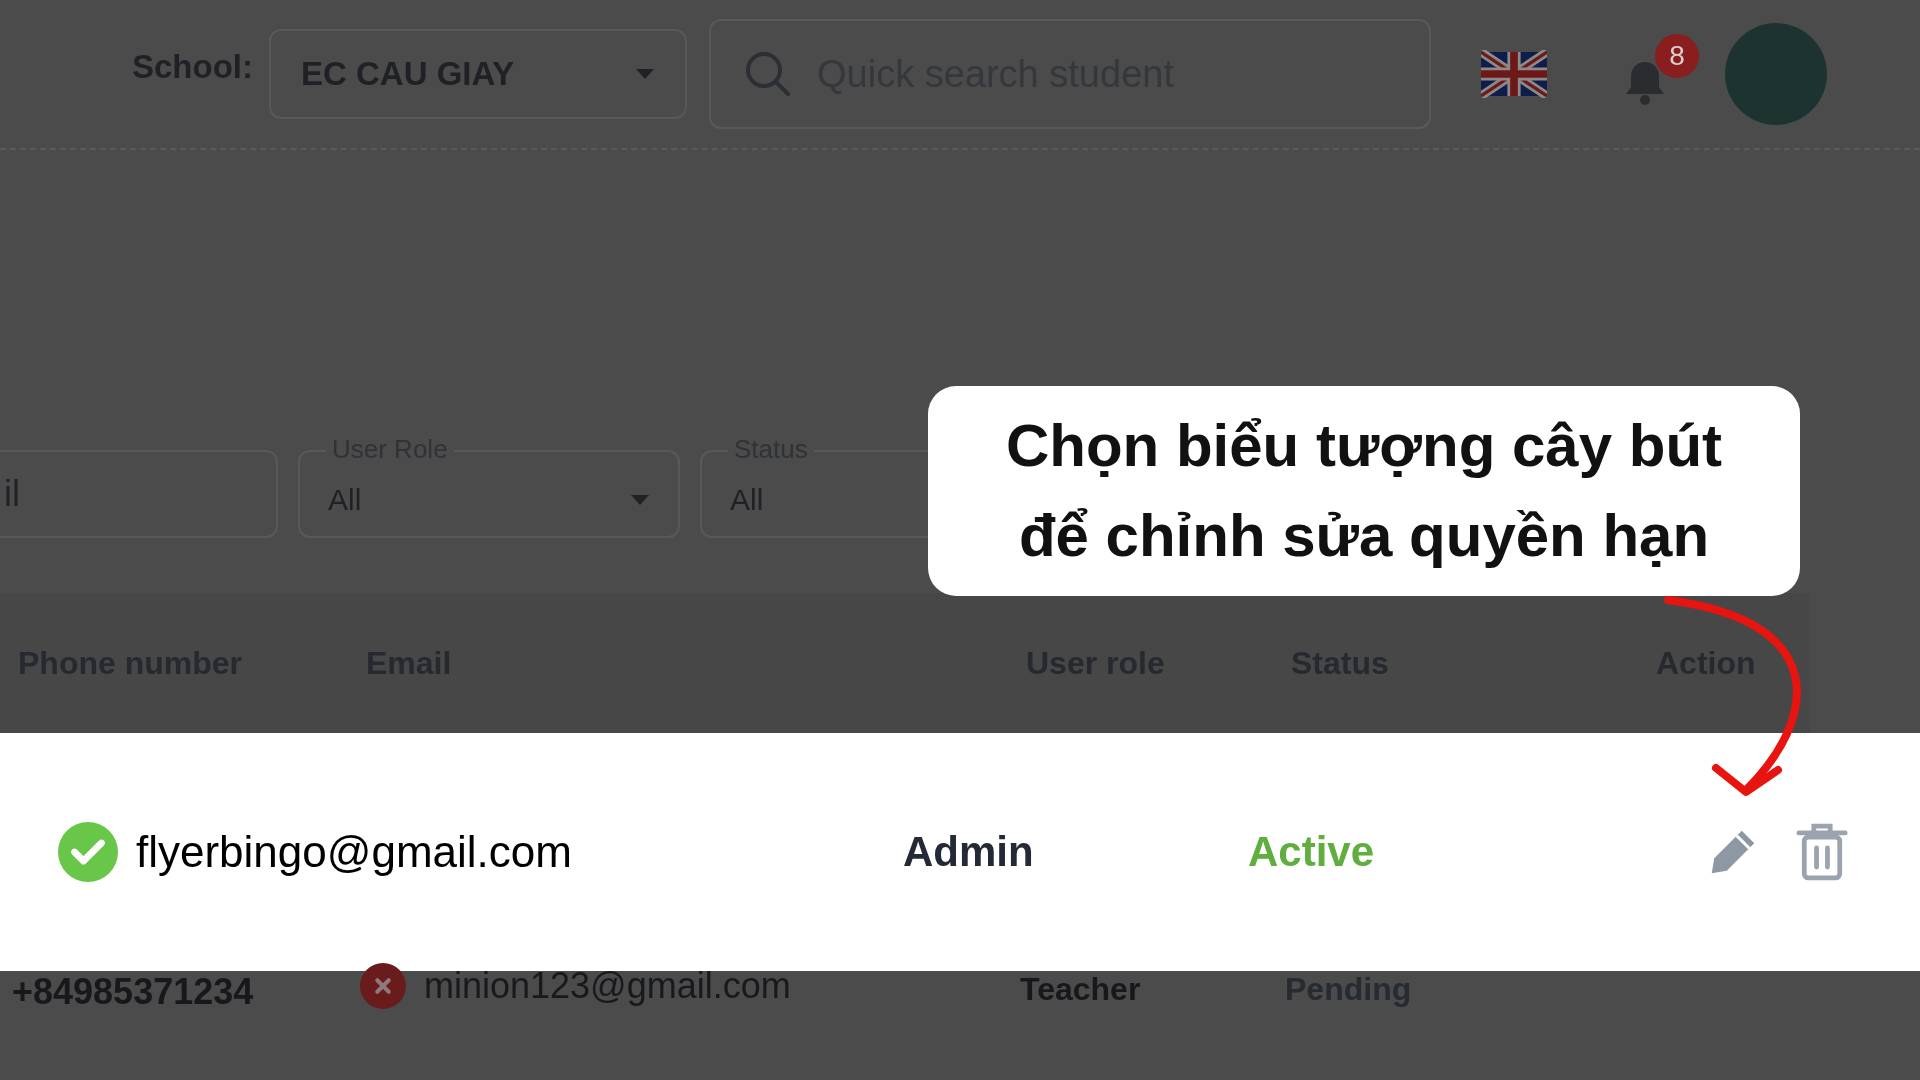  I want to click on bell-icon, so click(1645, 83).